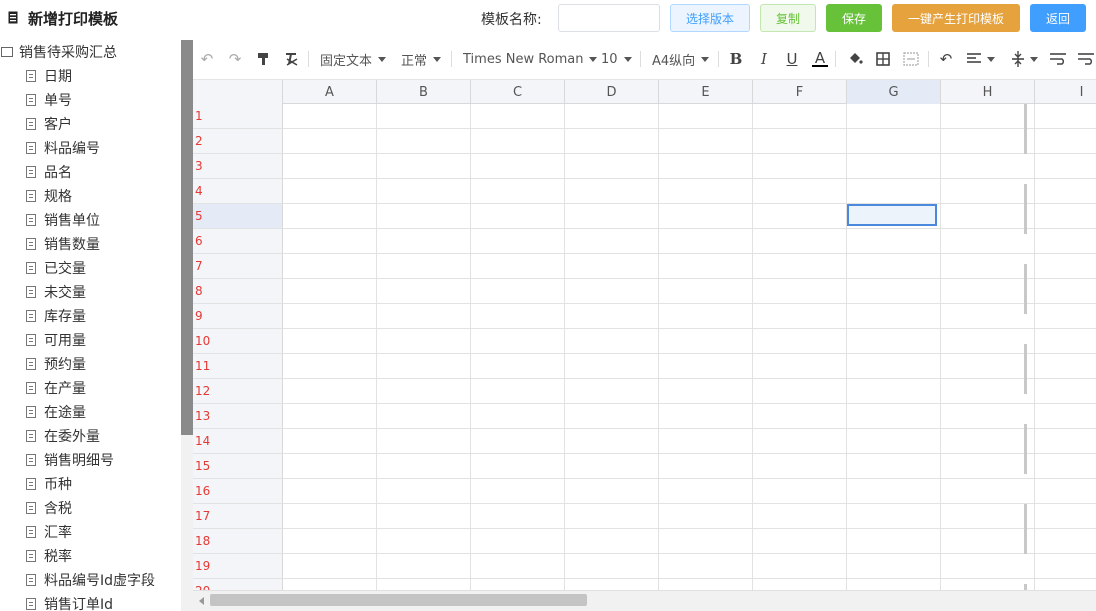 This screenshot has width=1096, height=611. I want to click on tree-item: 未交量, so click(56, 292).